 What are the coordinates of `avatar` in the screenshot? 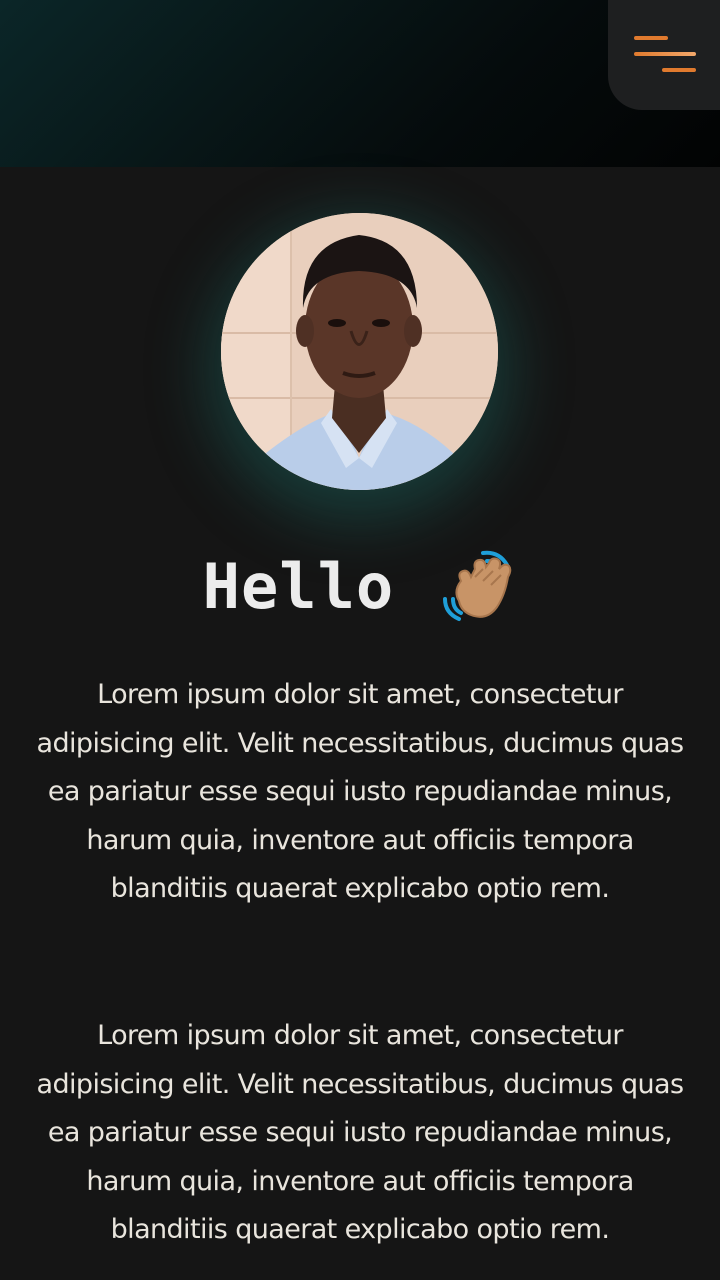 It's located at (359, 351).